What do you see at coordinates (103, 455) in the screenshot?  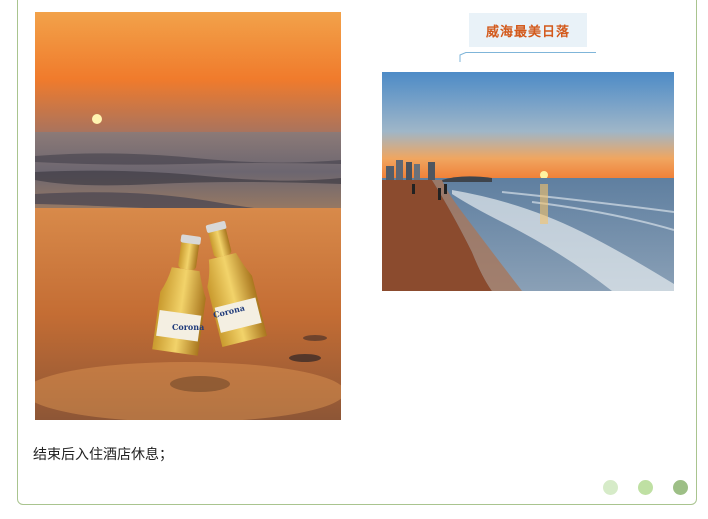 I see `itinerary-text: 结束后入住酒店休息；` at bounding box center [103, 455].